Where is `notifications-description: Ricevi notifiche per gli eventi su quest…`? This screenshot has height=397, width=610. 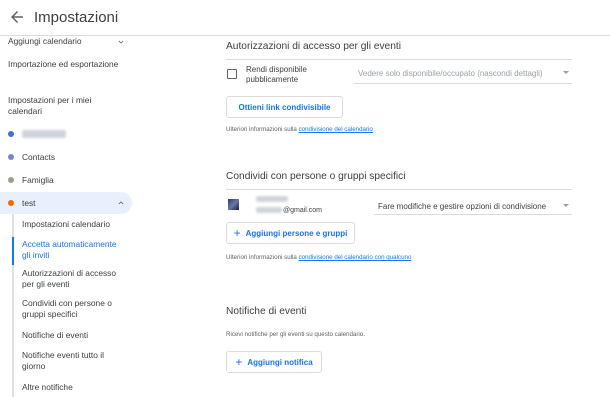
notifications-description: Ricevi notifiche per gli eventi su quest… is located at coordinates (295, 334).